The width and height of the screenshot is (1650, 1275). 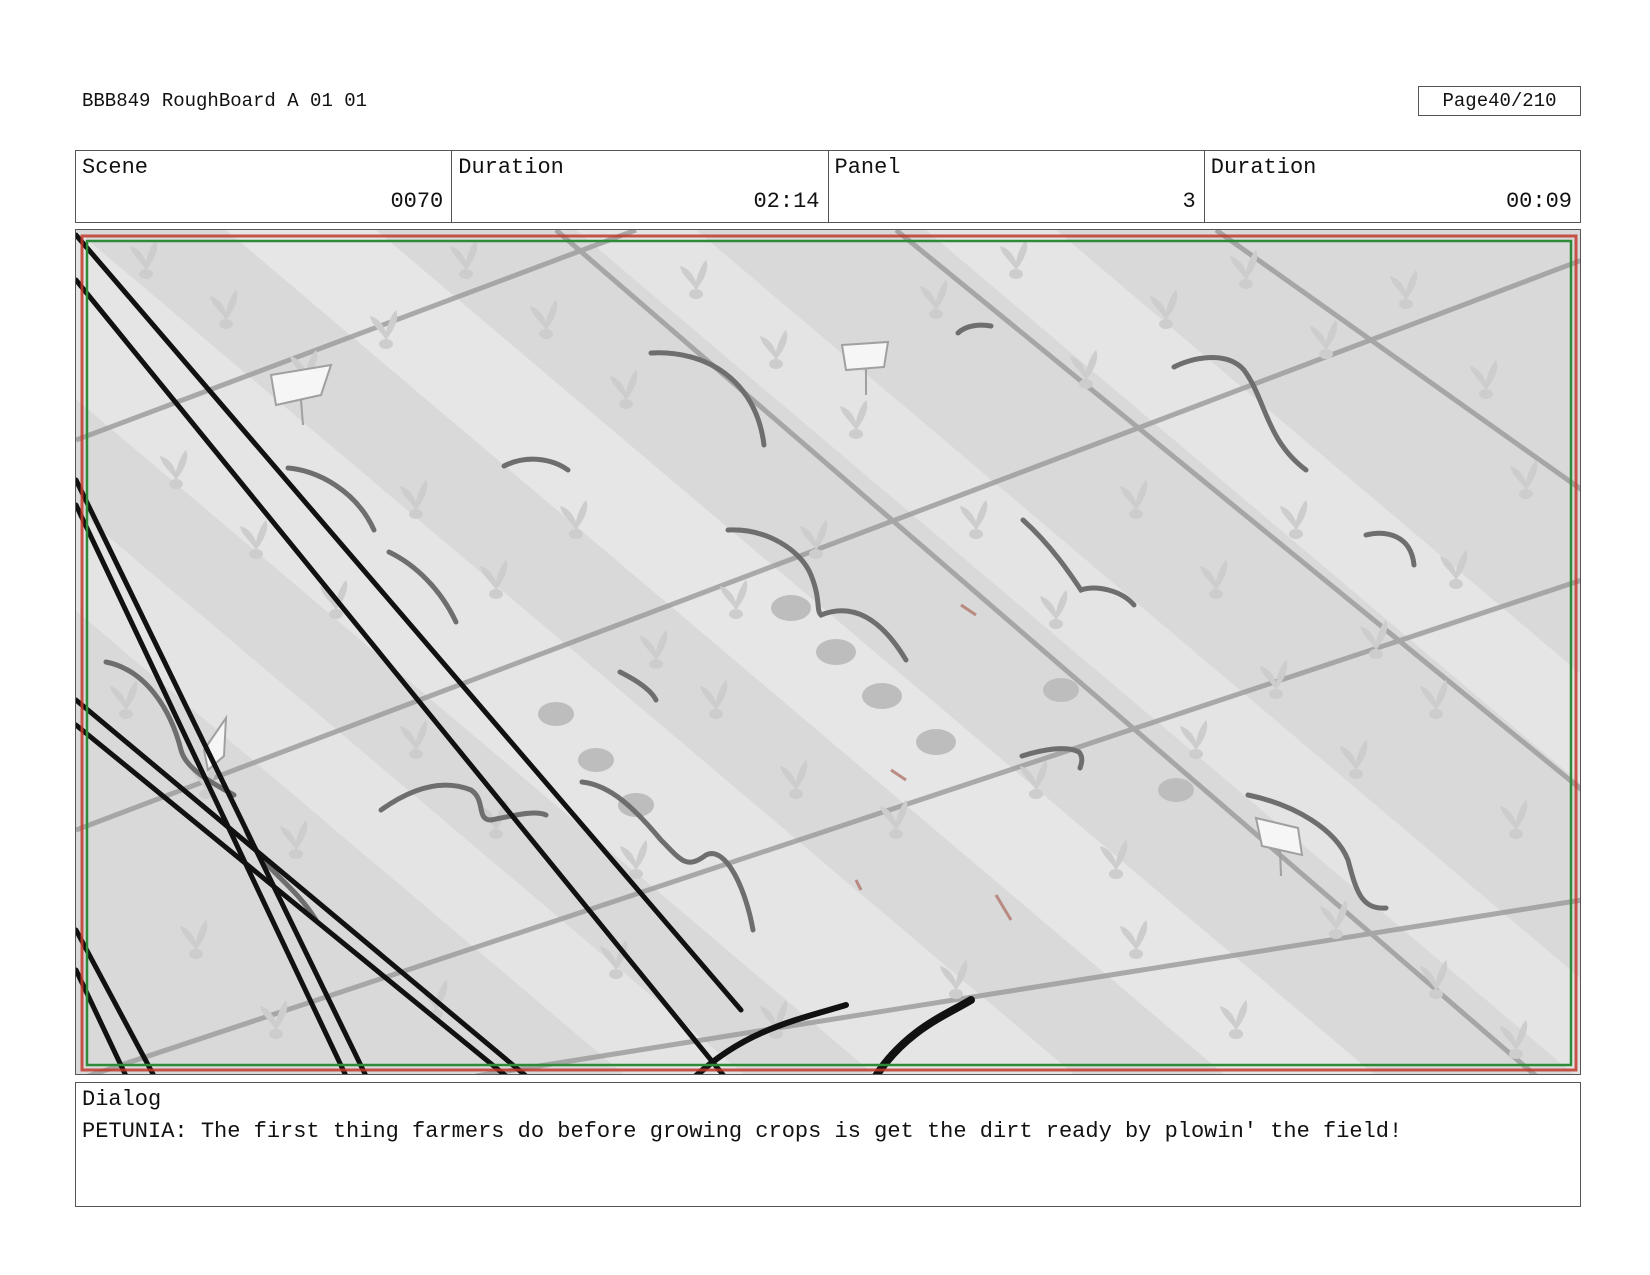 What do you see at coordinates (640, 186) in the screenshot?
I see `scene-duration-cell: Duration 02:14` at bounding box center [640, 186].